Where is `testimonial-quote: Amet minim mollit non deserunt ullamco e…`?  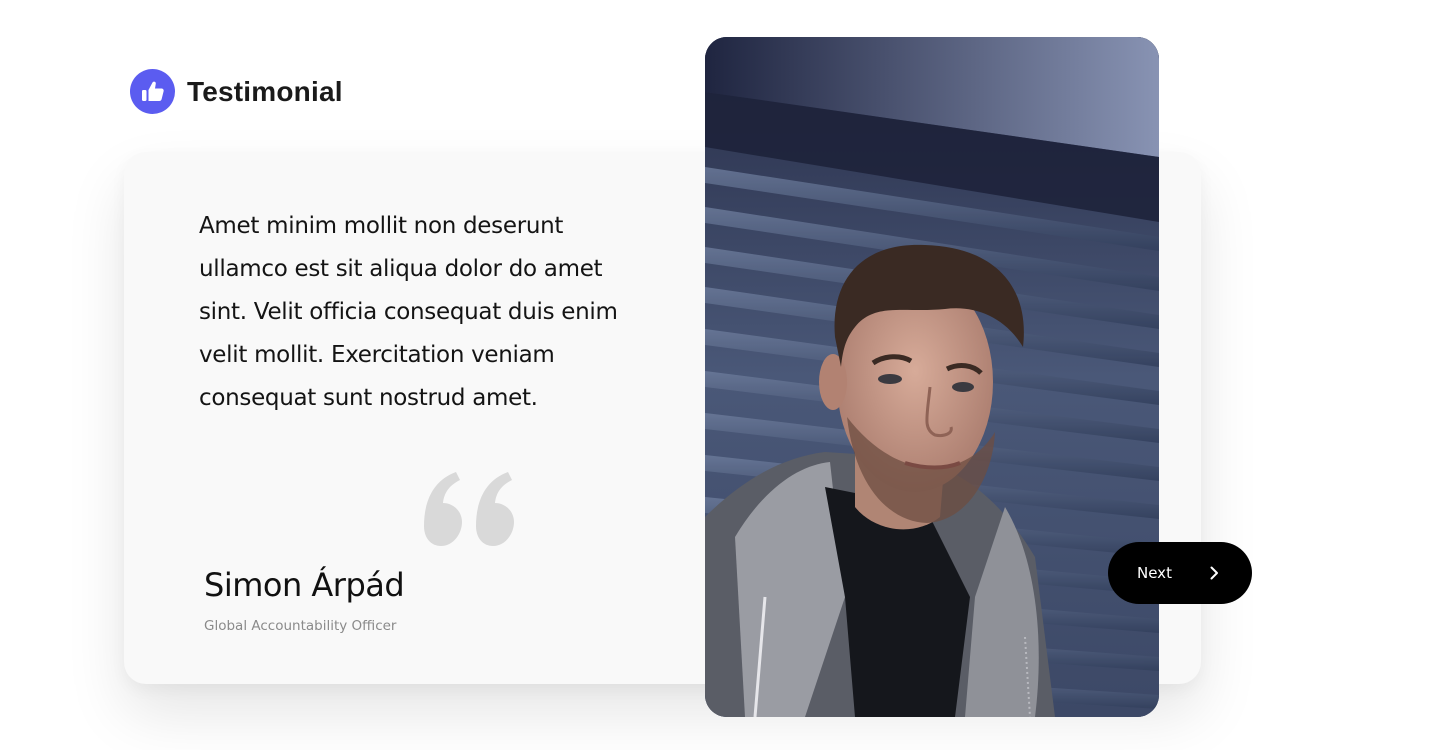 testimonial-quote: Amet minim mollit non deserunt ullamco e… is located at coordinates (408, 312).